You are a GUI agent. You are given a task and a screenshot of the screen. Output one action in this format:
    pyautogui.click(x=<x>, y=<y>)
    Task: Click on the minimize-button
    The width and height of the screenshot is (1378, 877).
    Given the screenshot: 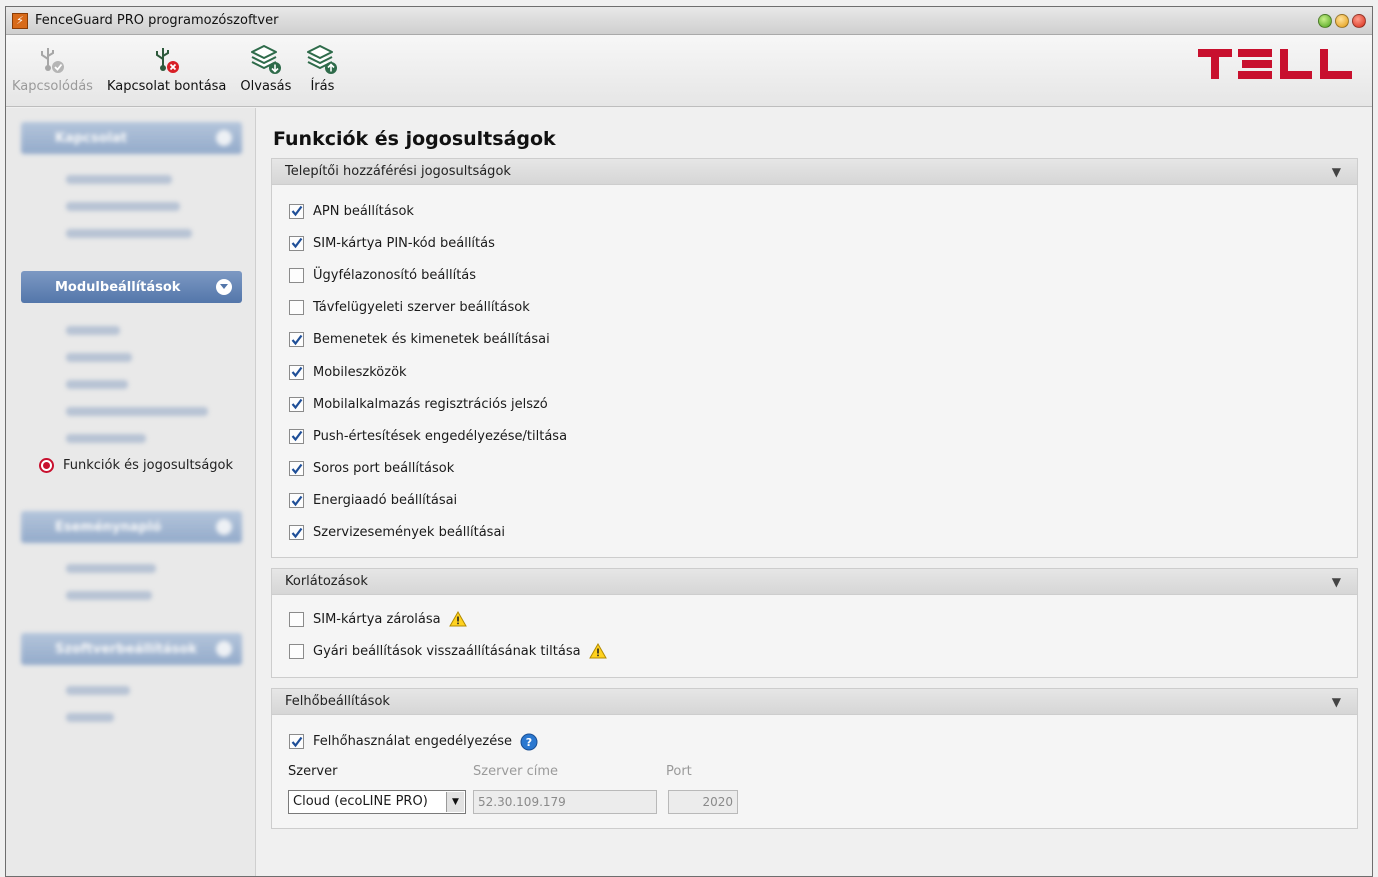 What is the action you would take?
    pyautogui.click(x=1325, y=20)
    